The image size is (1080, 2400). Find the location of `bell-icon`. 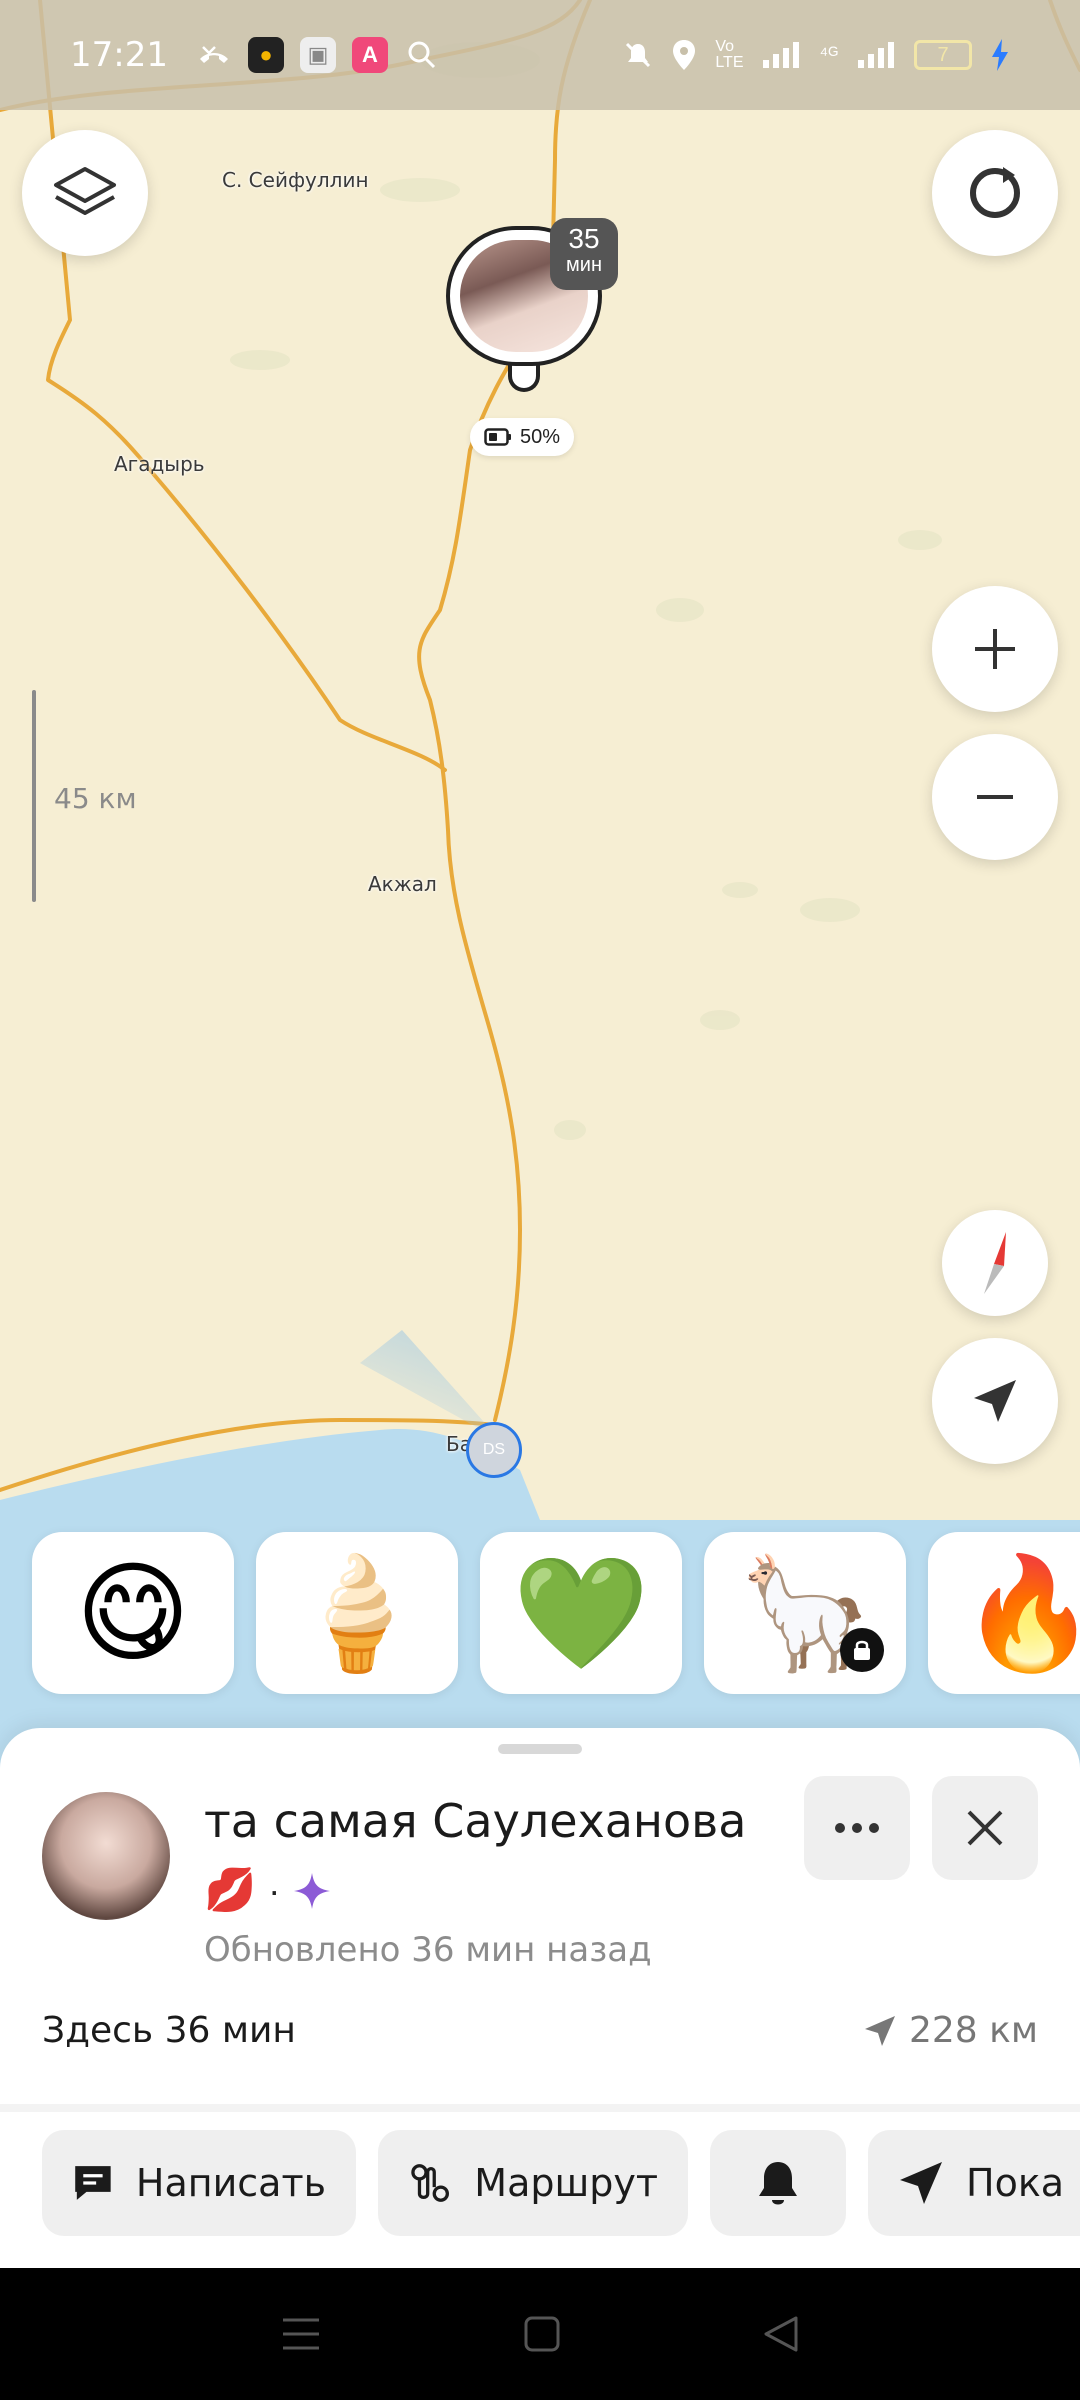

bell-icon is located at coordinates (778, 2183).